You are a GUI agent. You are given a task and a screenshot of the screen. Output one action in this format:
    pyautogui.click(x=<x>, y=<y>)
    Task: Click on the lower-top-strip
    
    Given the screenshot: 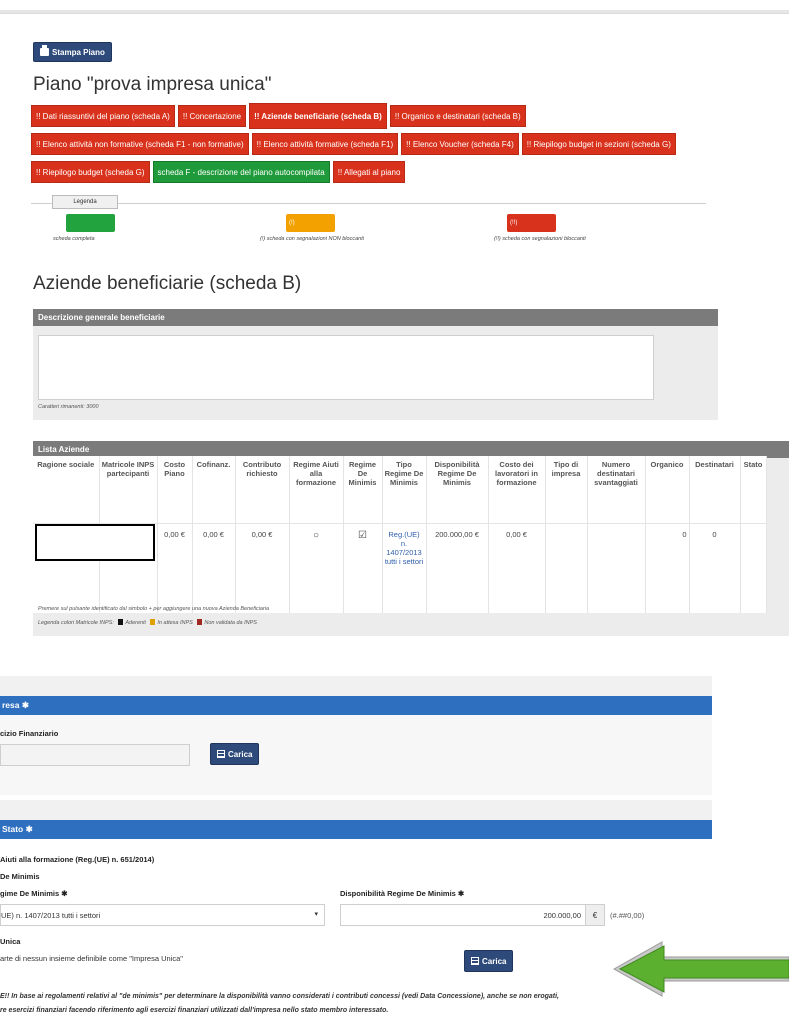 What is the action you would take?
    pyautogui.click(x=356, y=686)
    